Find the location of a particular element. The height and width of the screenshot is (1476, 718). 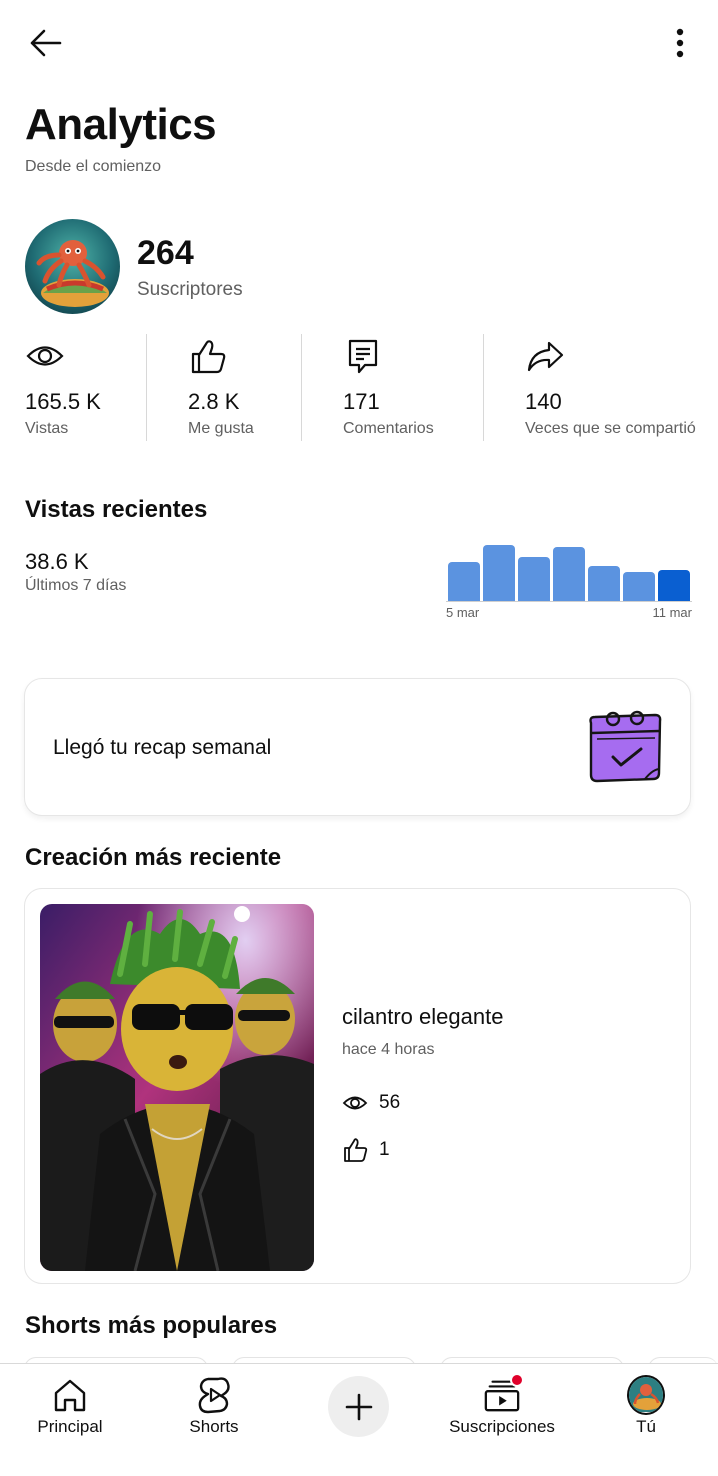

nav-subscriptions-label: Suscripciones is located at coordinates (502, 1426).